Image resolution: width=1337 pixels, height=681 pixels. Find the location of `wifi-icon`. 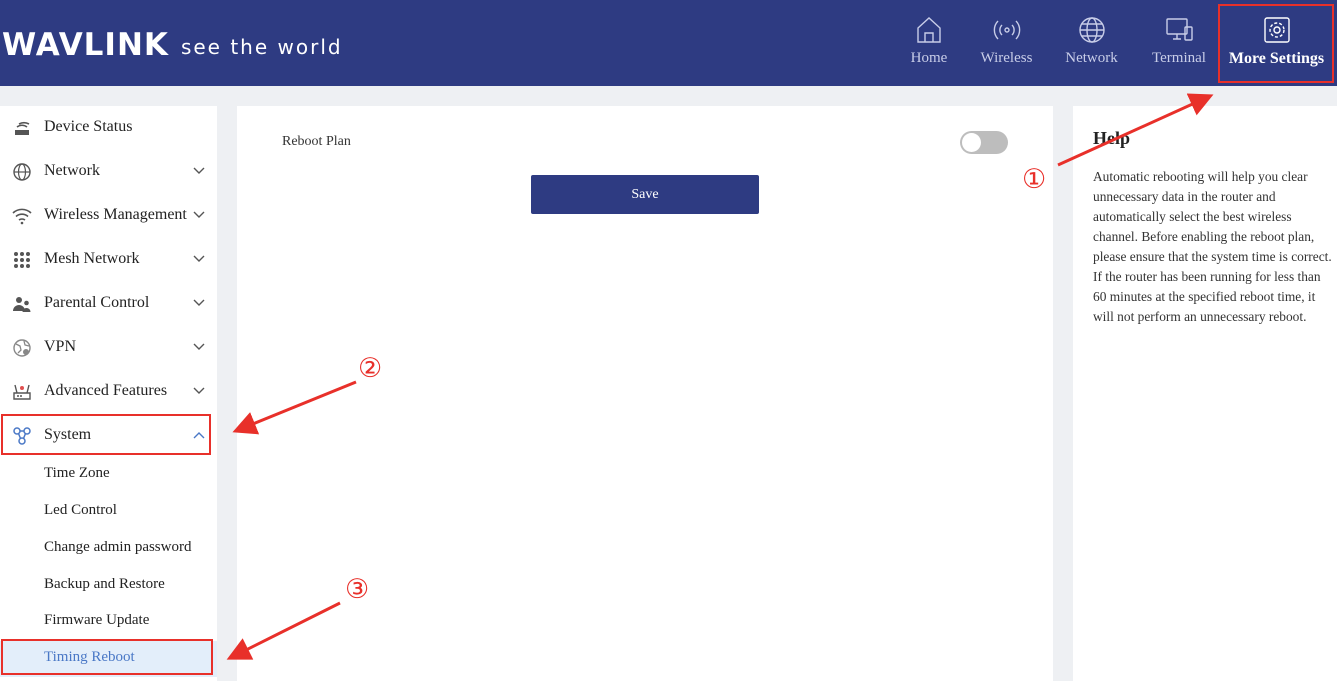

wifi-icon is located at coordinates (22, 216).